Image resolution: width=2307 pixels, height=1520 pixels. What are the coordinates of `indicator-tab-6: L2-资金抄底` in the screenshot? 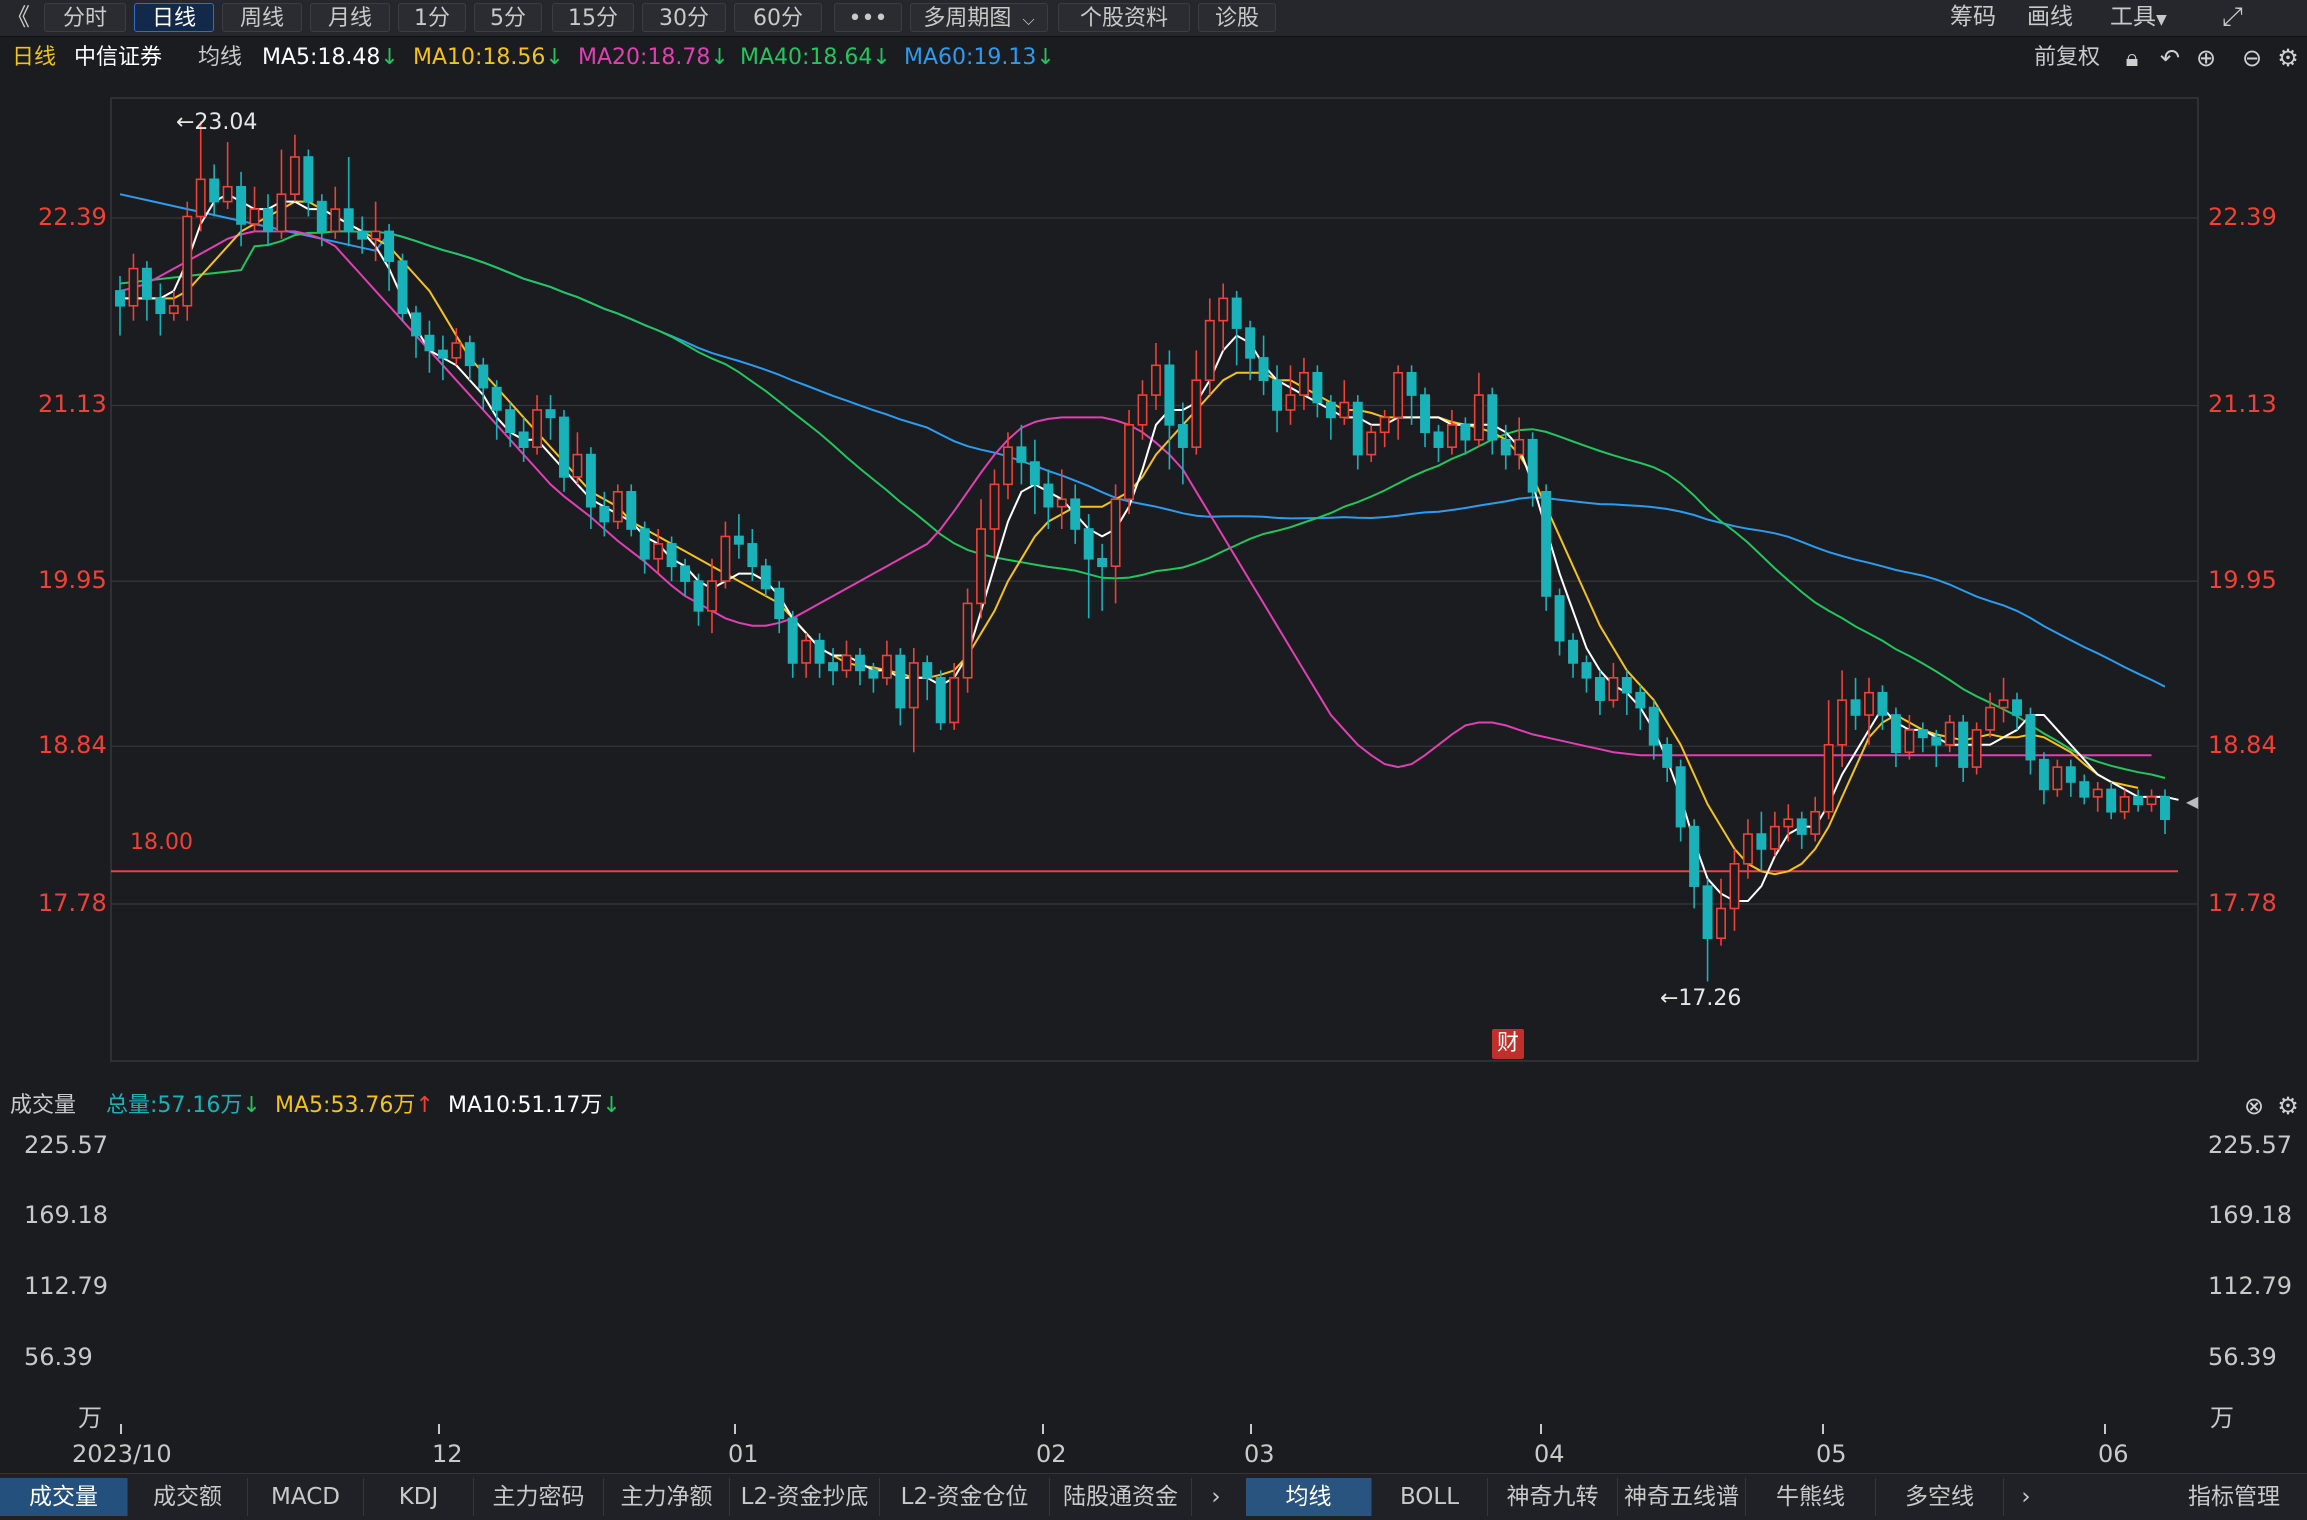 It's located at (805, 1497).